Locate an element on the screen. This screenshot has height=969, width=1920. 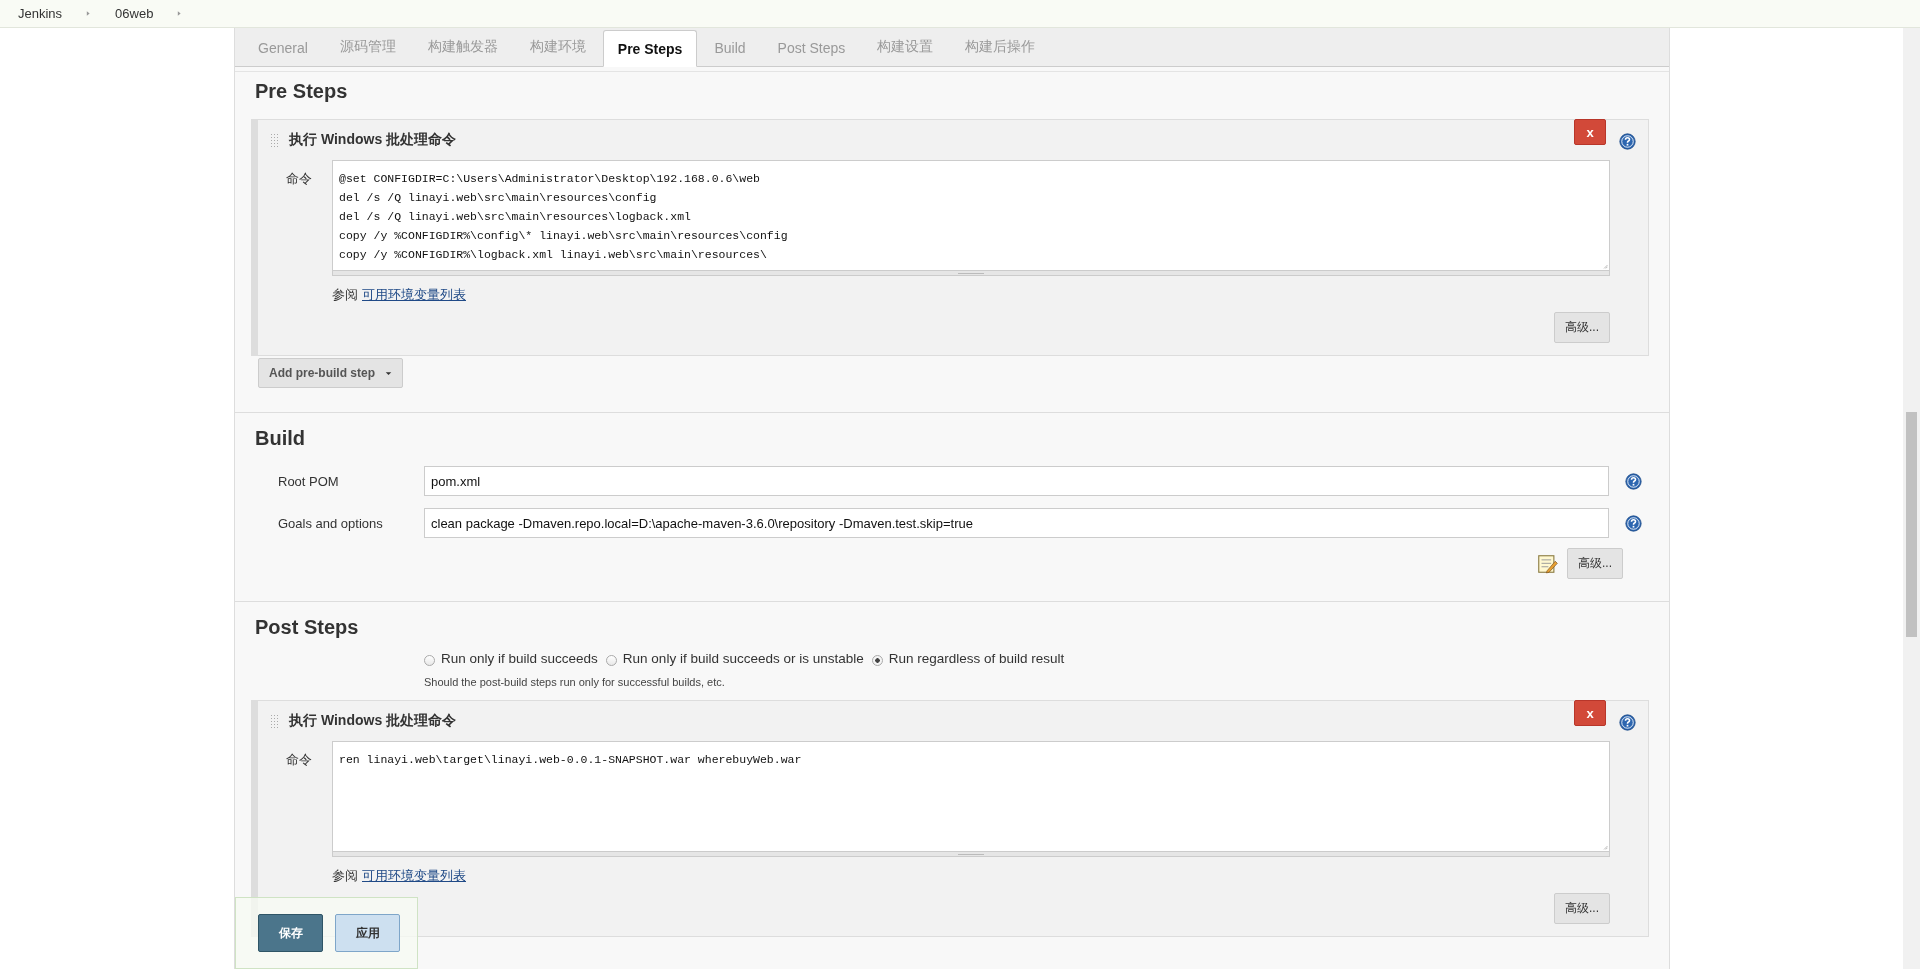
text-field: pom.xml is located at coordinates (1016, 481).